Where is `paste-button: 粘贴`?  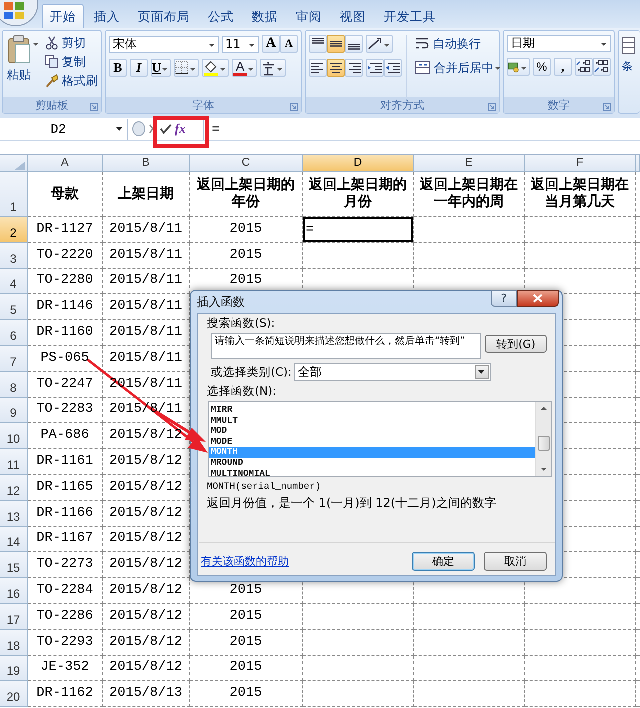 paste-button: 粘贴 is located at coordinates (23, 66).